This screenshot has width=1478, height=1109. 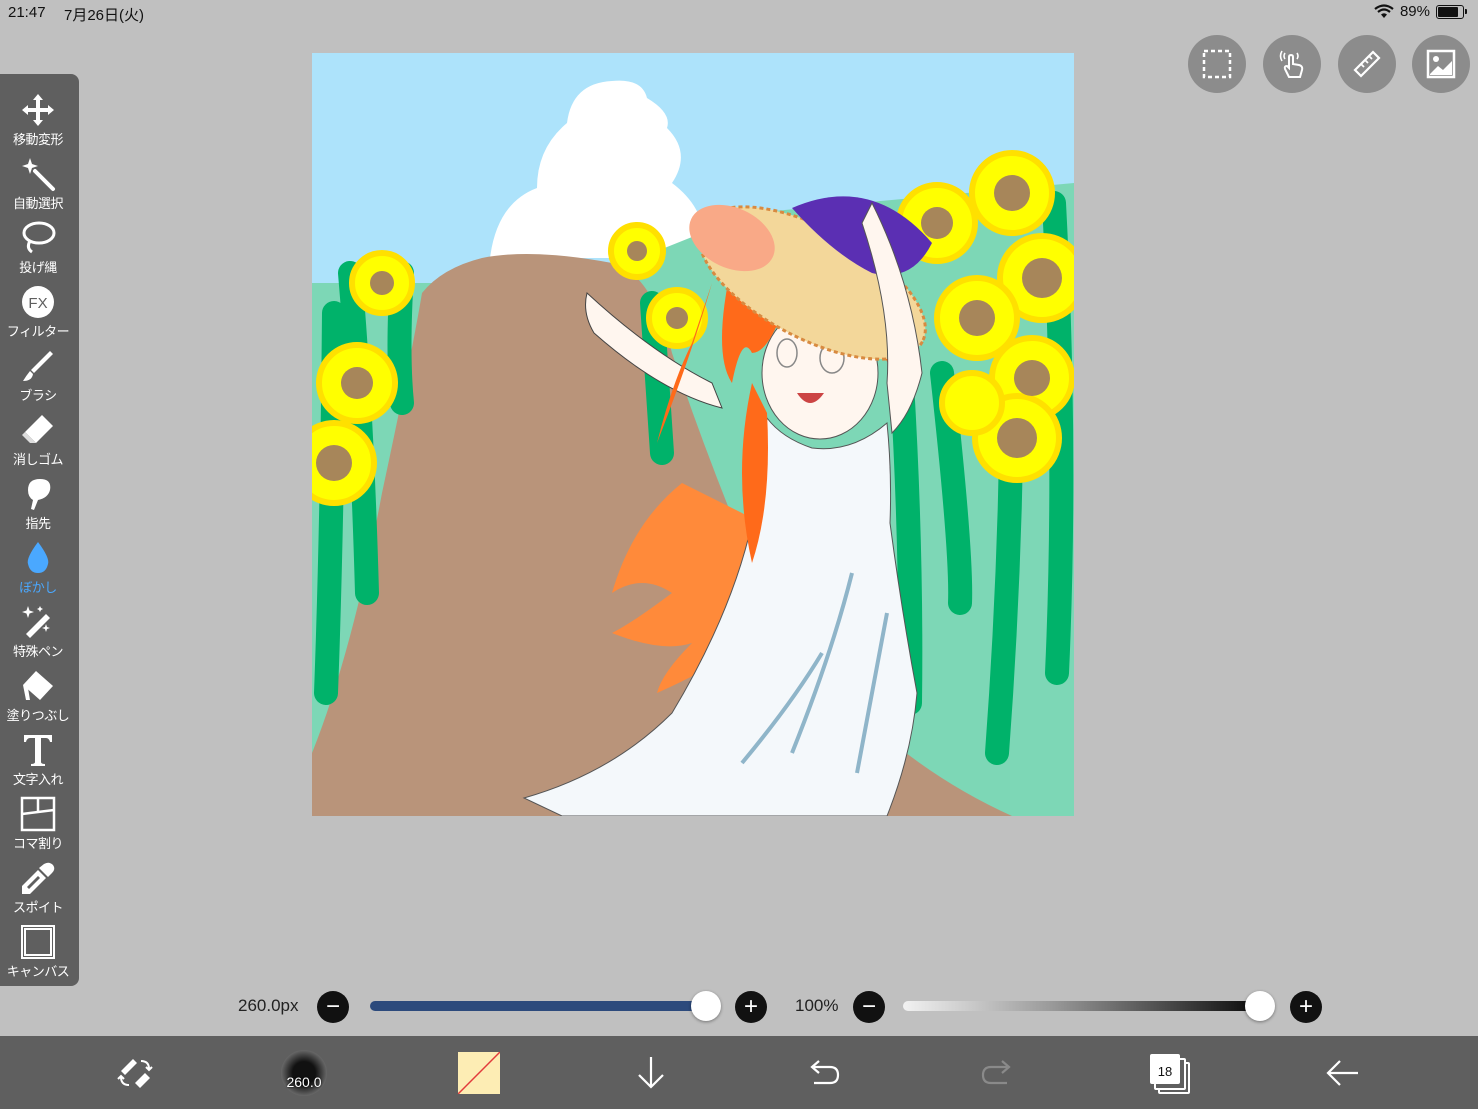 I want to click on svg-text: FX, so click(x=37, y=303).